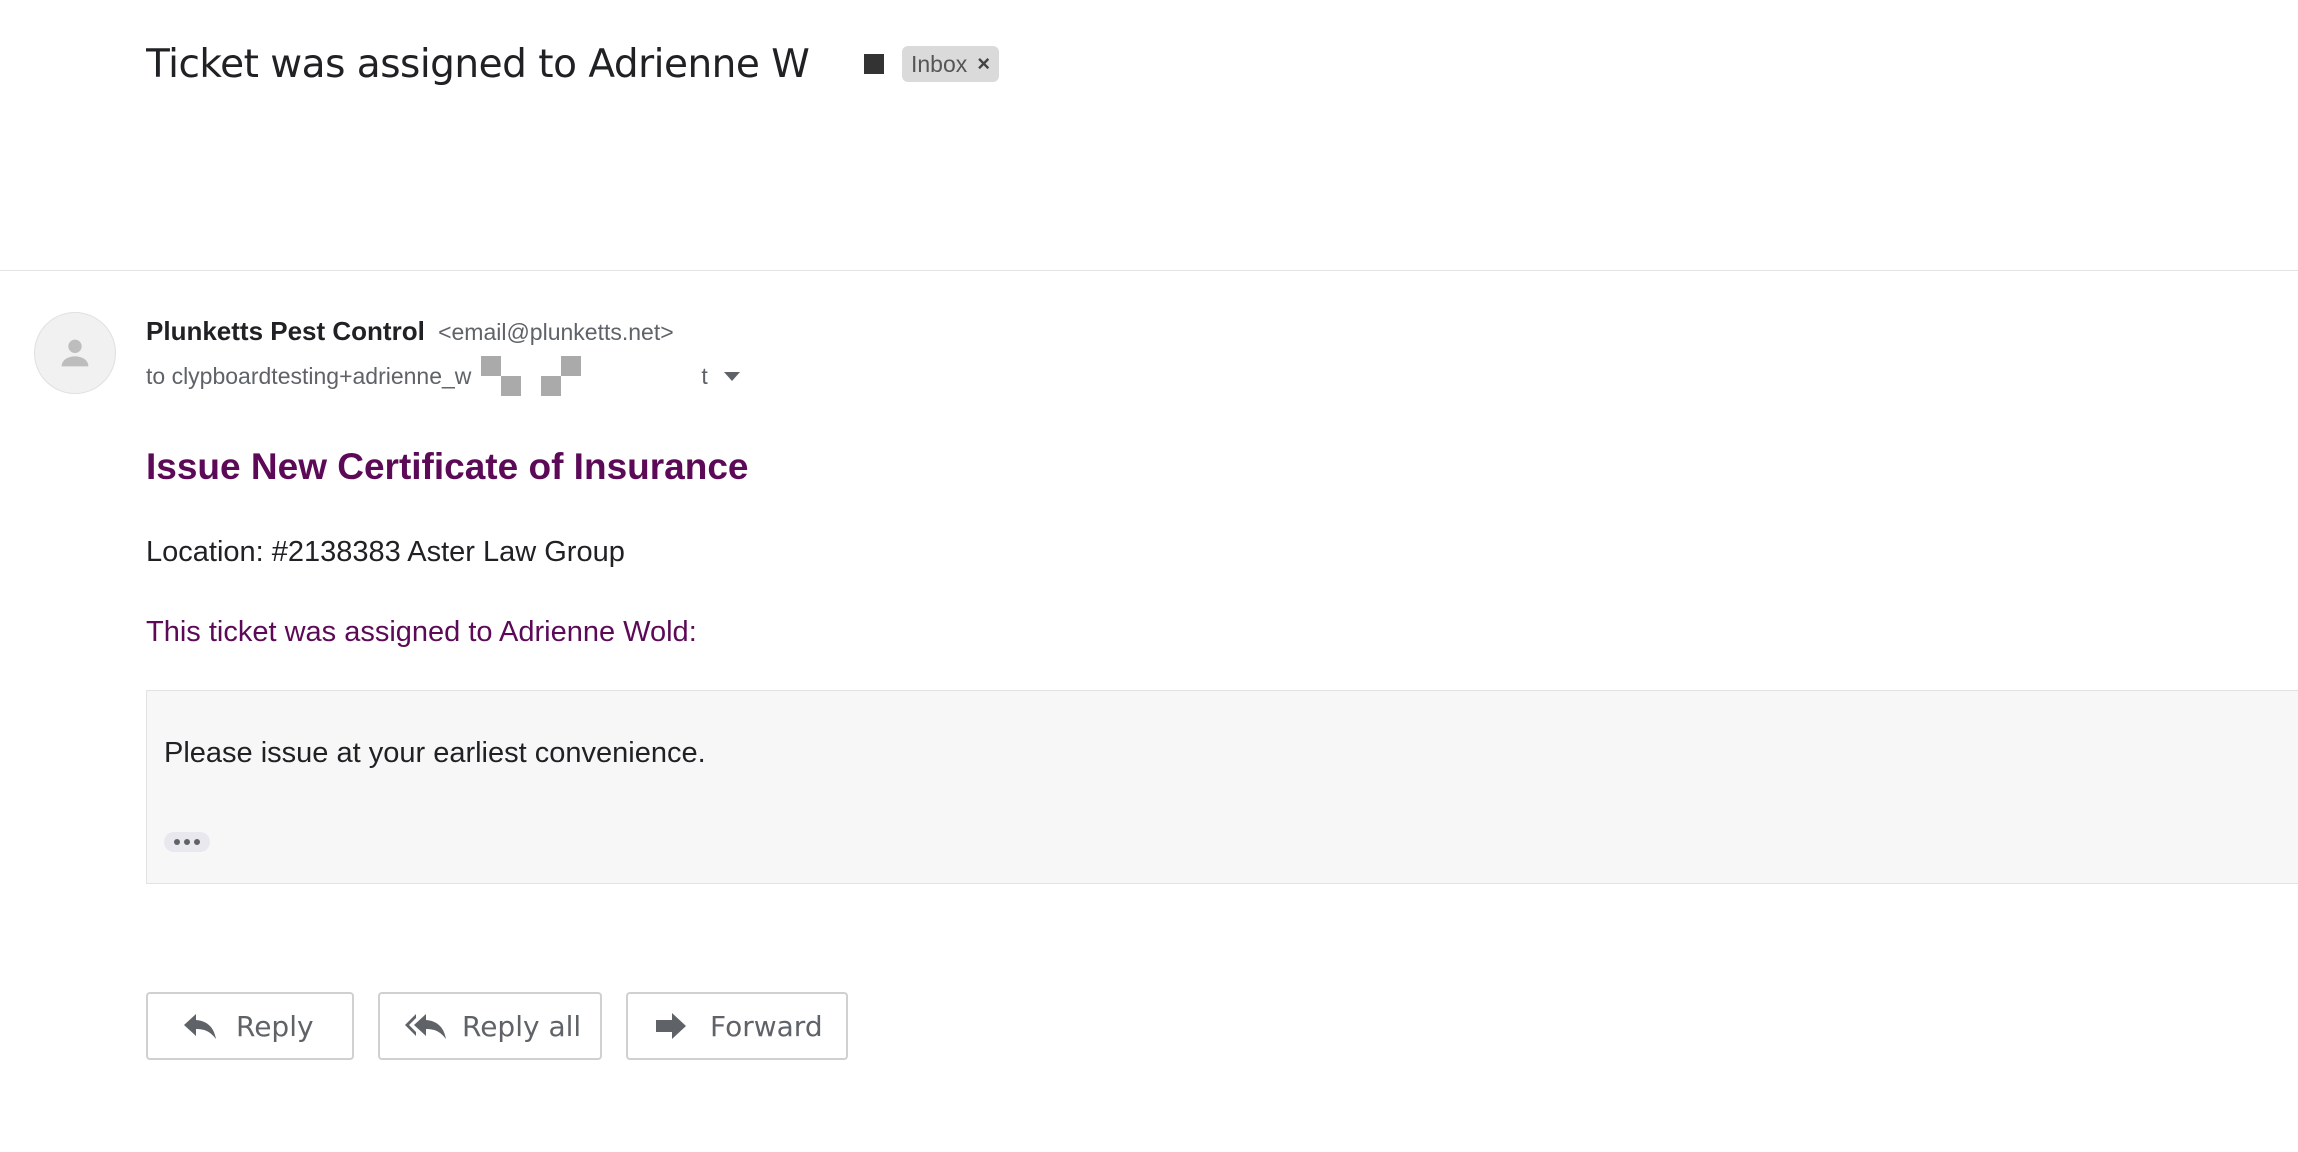 This screenshot has width=2298, height=1152. Describe the element at coordinates (275, 1026) in the screenshot. I see `reply-label: Reply` at that location.